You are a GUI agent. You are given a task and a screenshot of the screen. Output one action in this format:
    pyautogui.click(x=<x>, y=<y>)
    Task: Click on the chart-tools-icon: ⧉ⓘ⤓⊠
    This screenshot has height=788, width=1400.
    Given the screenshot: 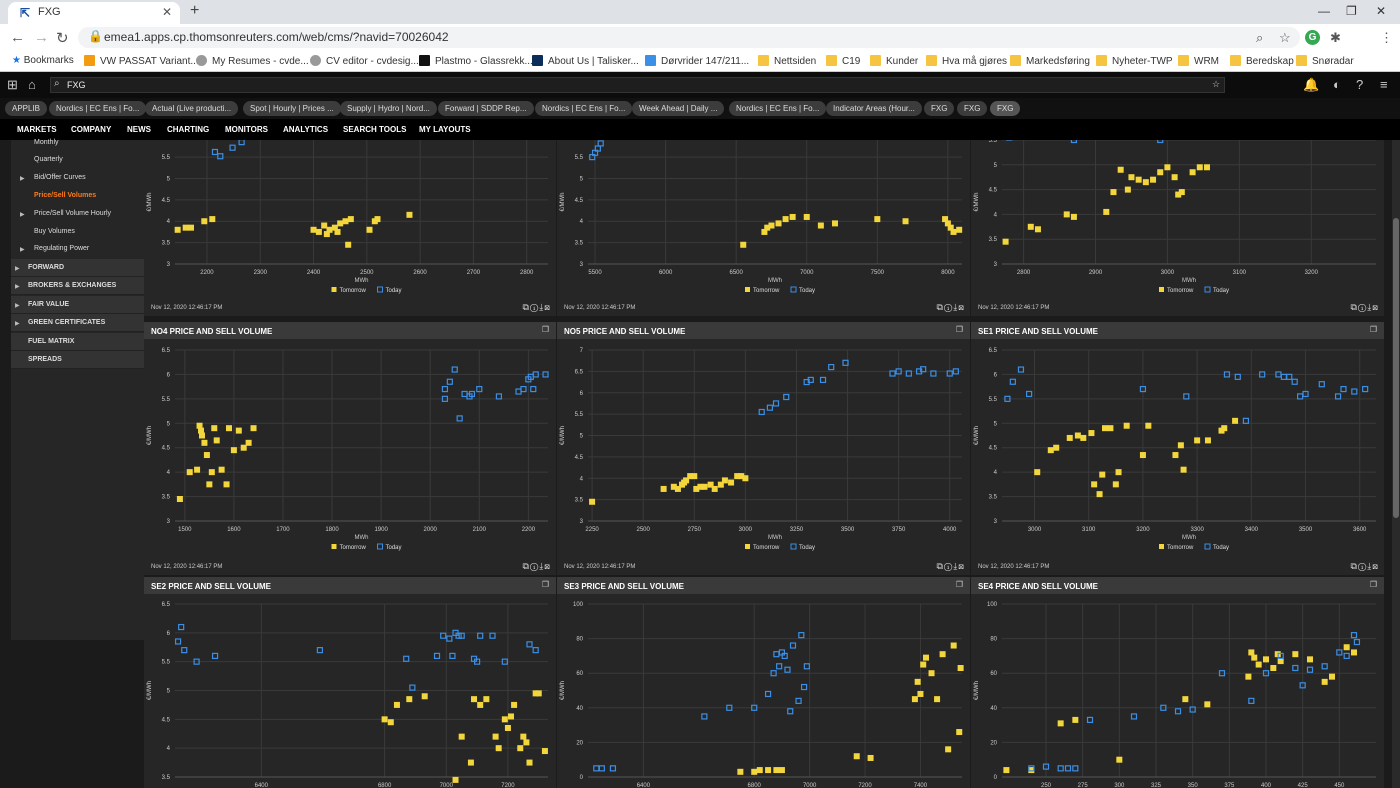 What is the action you would take?
    pyautogui.click(x=536, y=307)
    